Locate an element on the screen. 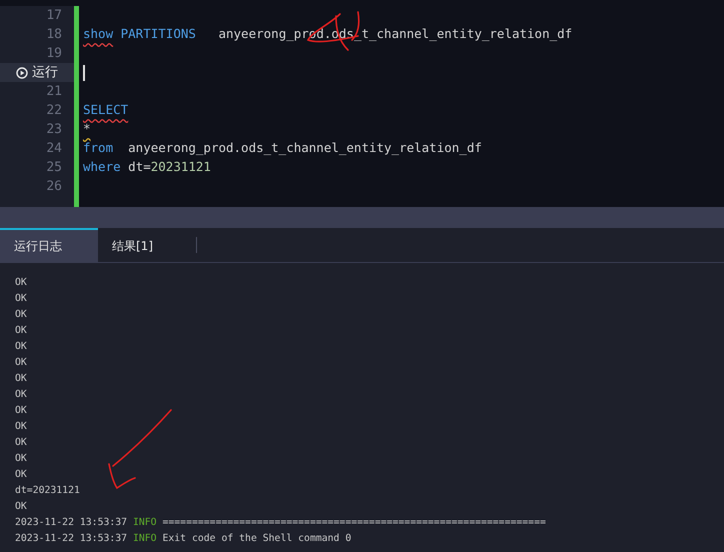 The width and height of the screenshot is (724, 552). line-number: 25 is located at coordinates (54, 167).